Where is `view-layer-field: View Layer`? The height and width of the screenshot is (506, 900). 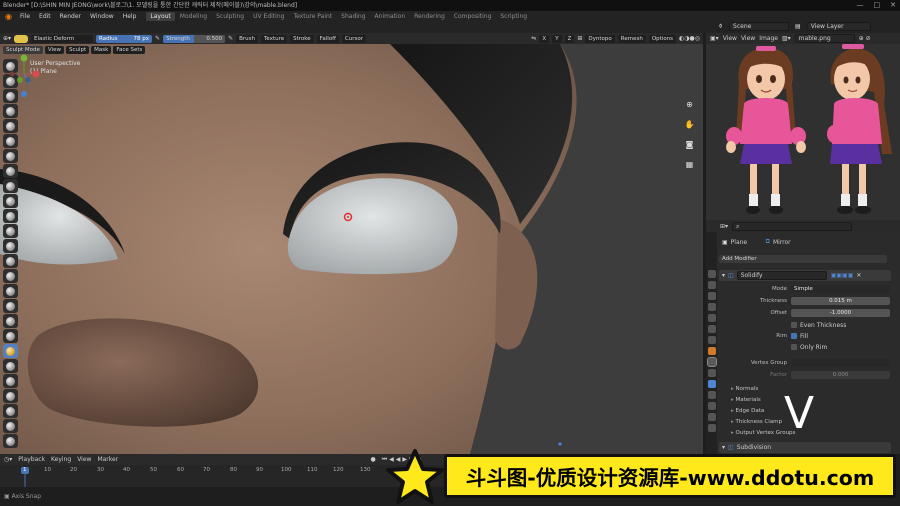 view-layer-field: View Layer is located at coordinates (838, 26).